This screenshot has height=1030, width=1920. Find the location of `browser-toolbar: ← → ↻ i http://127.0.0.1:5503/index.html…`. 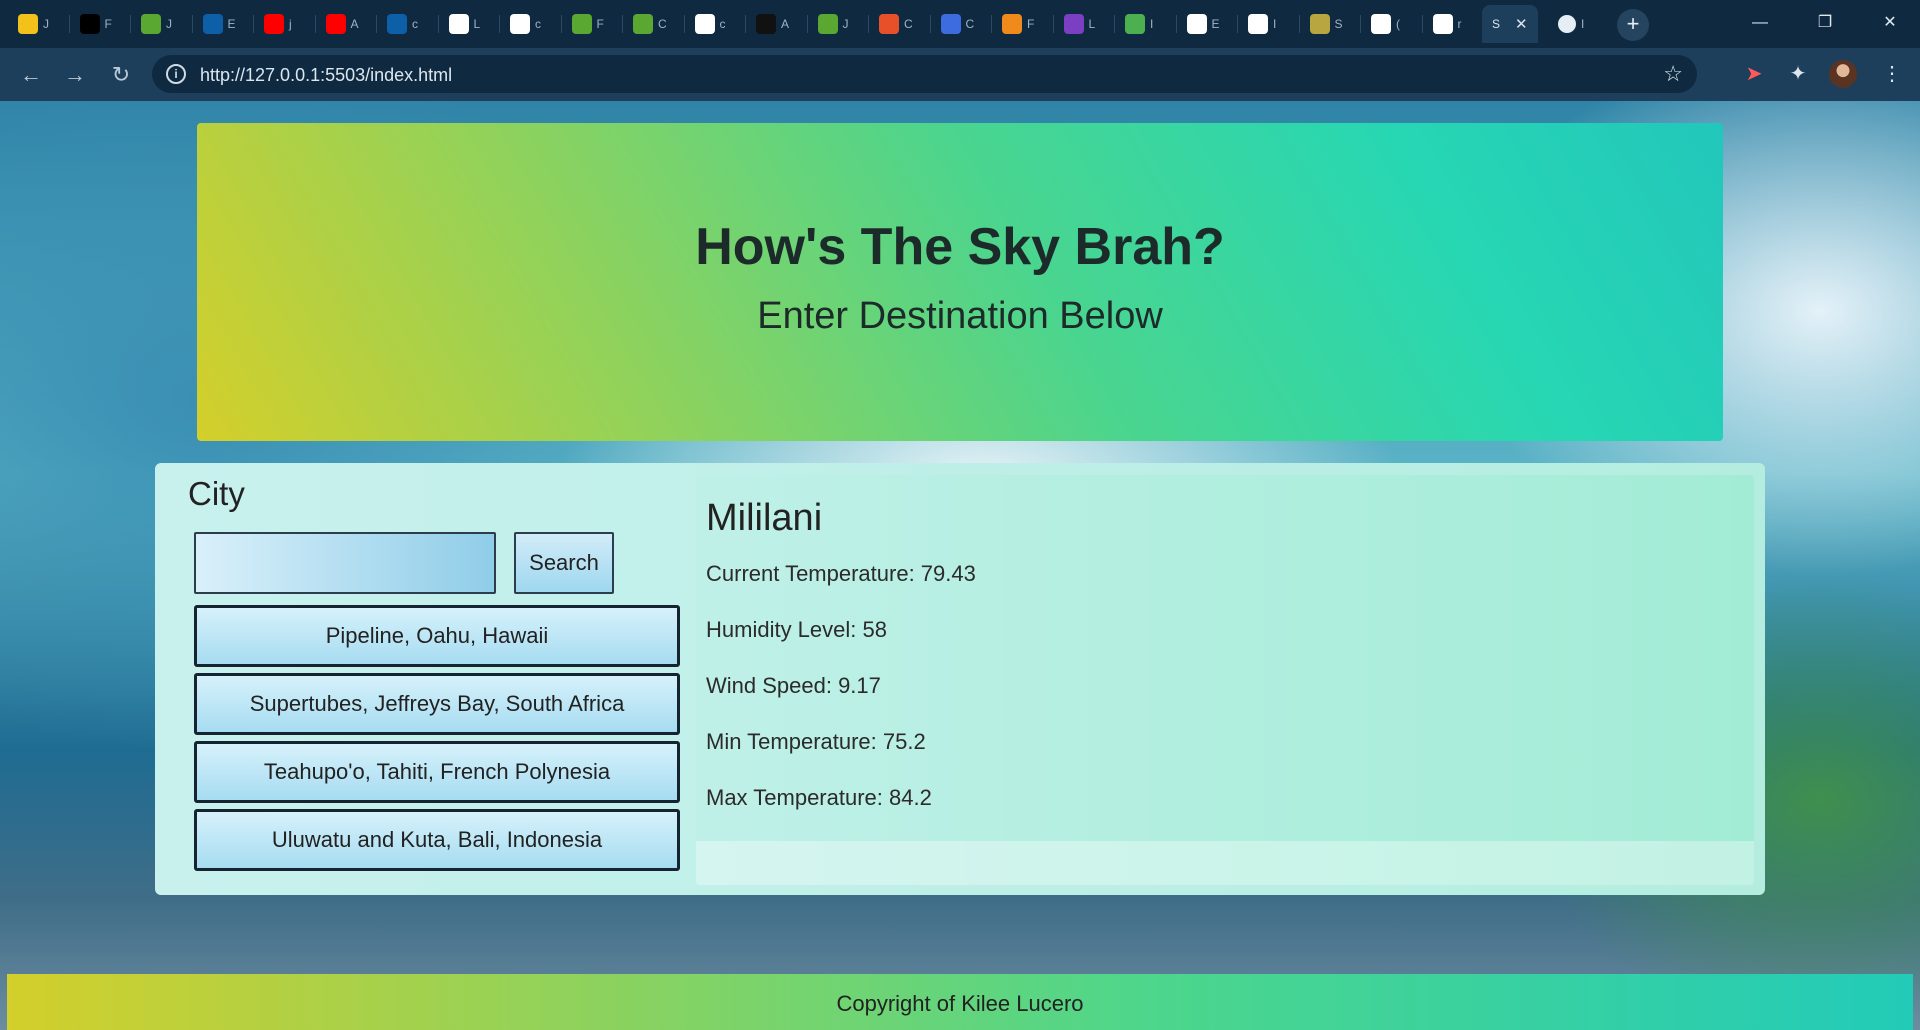

browser-toolbar: ← → ↻ i http://127.0.0.1:5503/index.html… is located at coordinates (960, 74).